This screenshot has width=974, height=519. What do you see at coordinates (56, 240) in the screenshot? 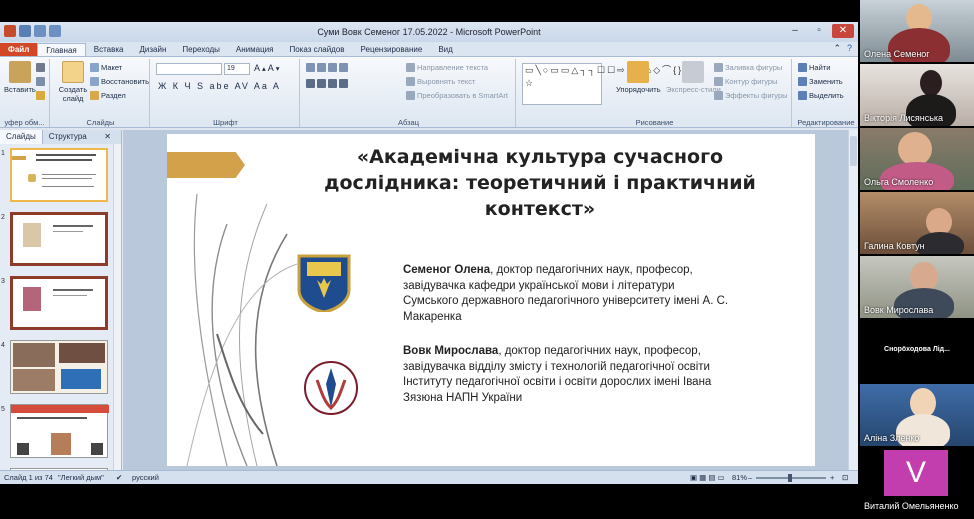
I see `slide-thumbnail: 2` at bounding box center [56, 240].